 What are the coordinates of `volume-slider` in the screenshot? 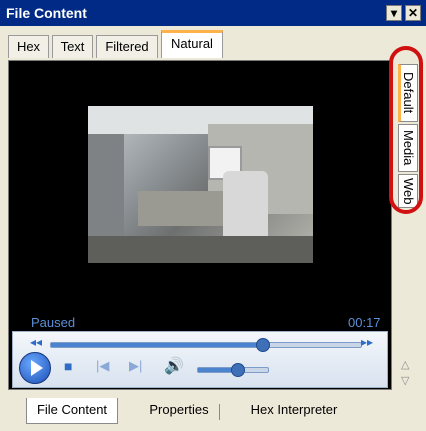 It's located at (233, 370).